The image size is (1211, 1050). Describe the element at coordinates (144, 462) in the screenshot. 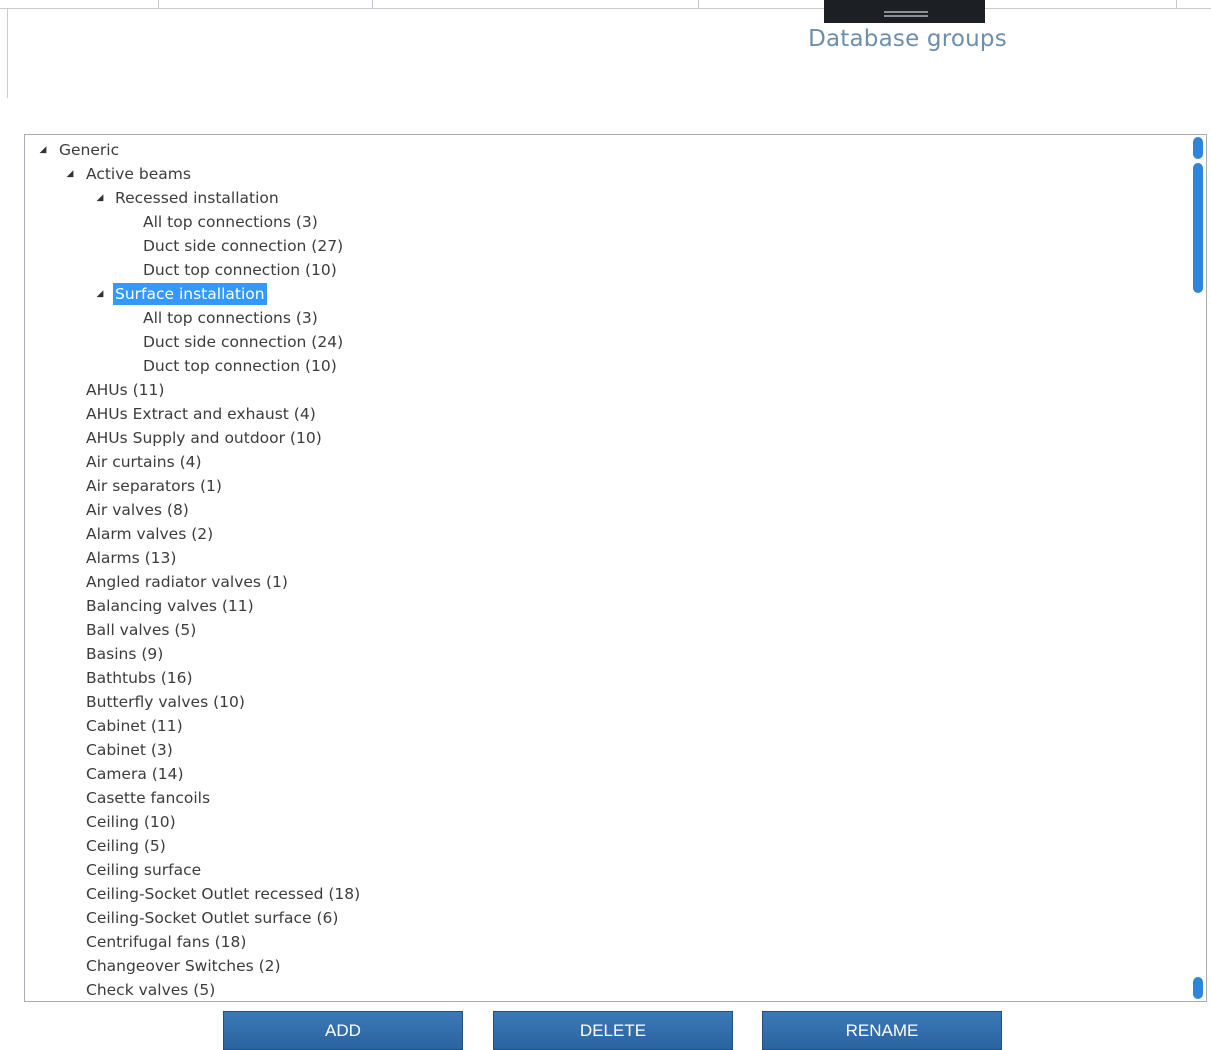

I see `tree-node-label: Air curtains (4)` at that location.